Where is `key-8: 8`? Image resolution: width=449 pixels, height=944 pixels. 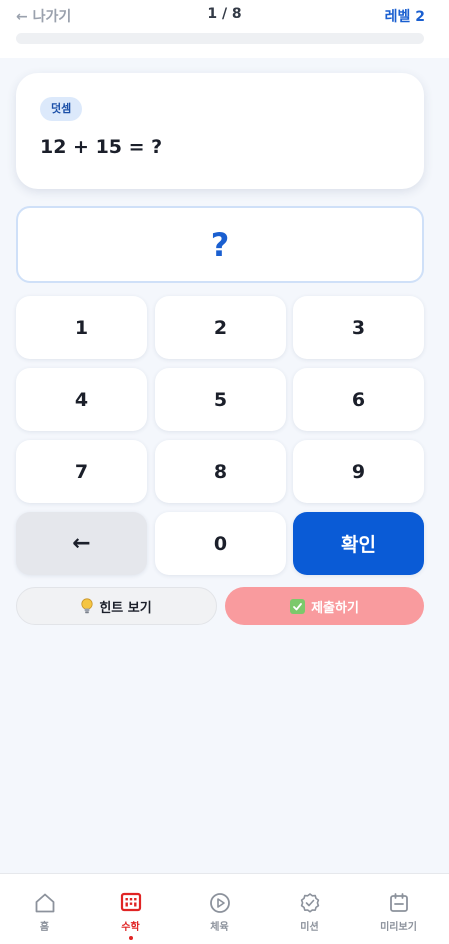 key-8: 8 is located at coordinates (220, 471).